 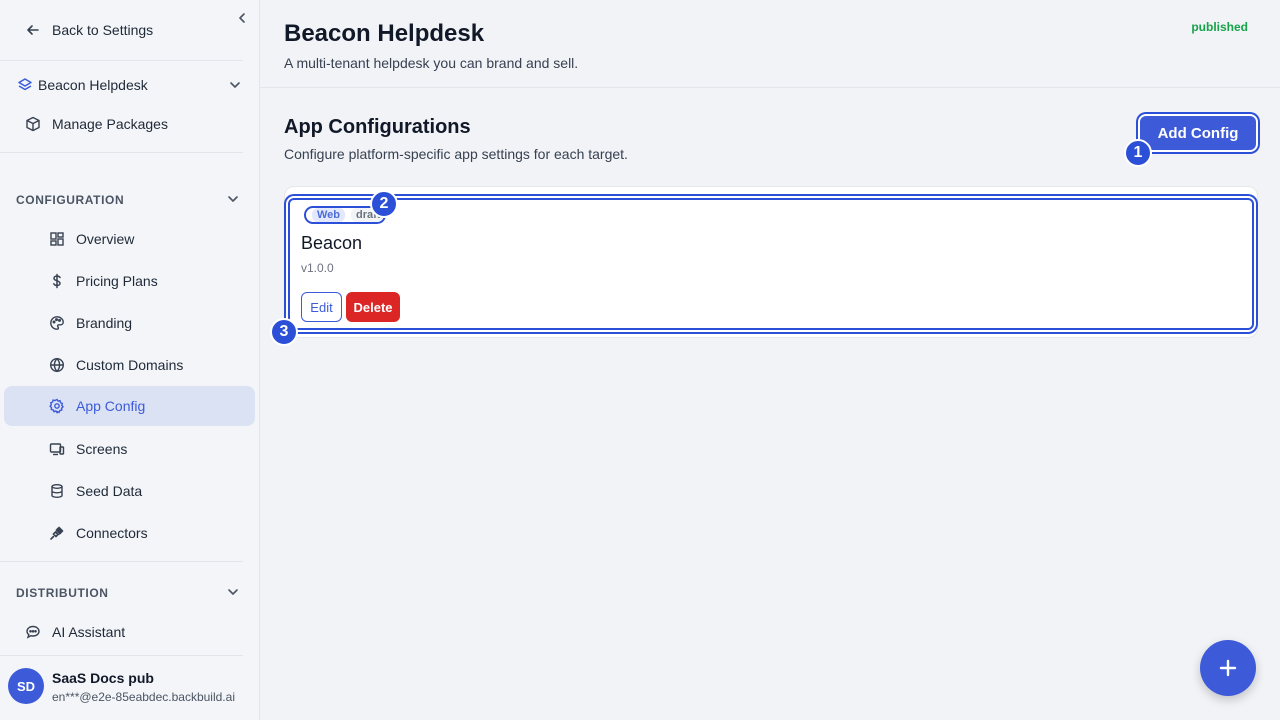 I want to click on sidebar-item-label: App Config, so click(x=111, y=406).